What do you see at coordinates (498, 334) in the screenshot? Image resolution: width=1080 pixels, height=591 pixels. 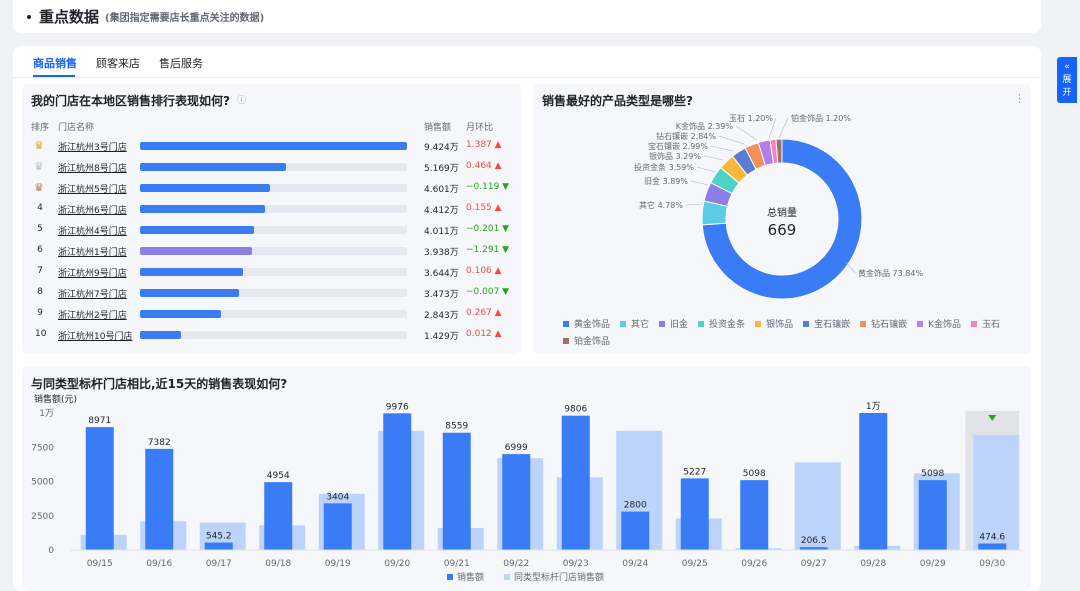 I see `arrow-up-icon: ▲` at bounding box center [498, 334].